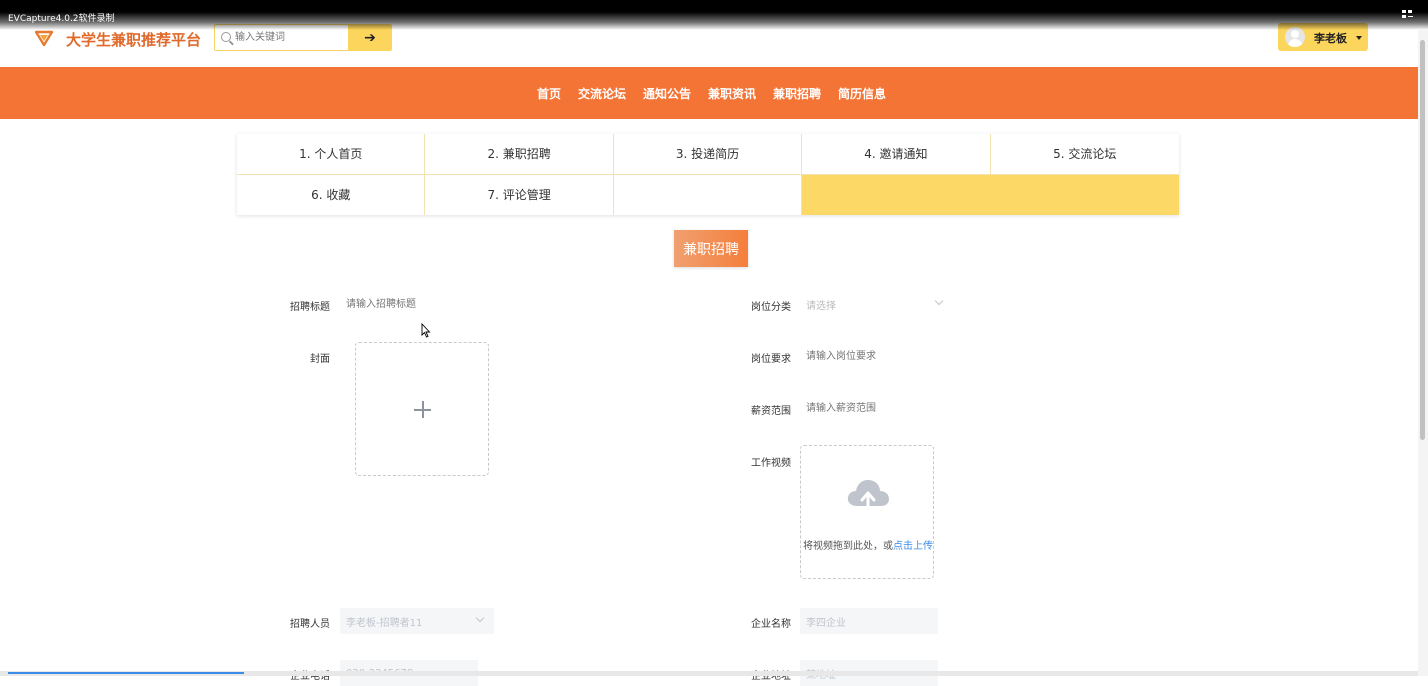 The height and width of the screenshot is (686, 1428). Describe the element at coordinates (867, 512) in the screenshot. I see `video-upload: 将视频拖到此处，或点击上传` at that location.